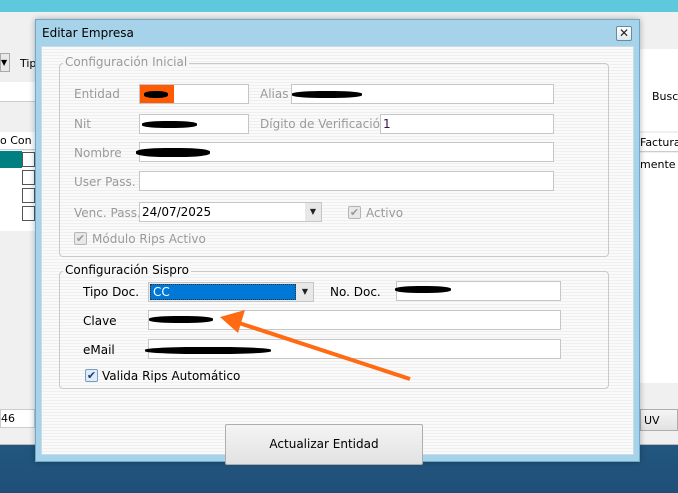 Image resolution: width=678 pixels, height=493 pixels. What do you see at coordinates (323, 350) in the screenshot?
I see `arrow-shaft` at bounding box center [323, 350].